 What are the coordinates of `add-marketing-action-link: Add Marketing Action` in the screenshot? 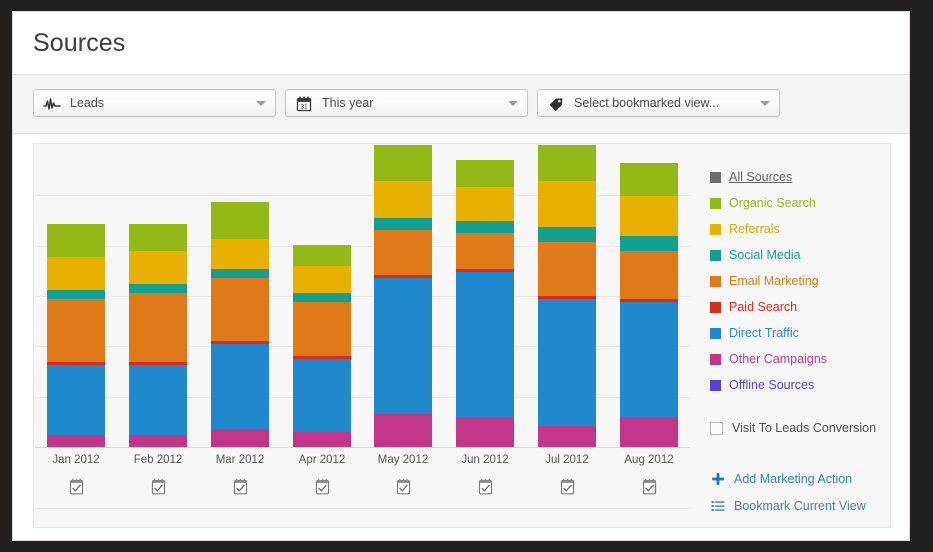 It's located at (781, 479).